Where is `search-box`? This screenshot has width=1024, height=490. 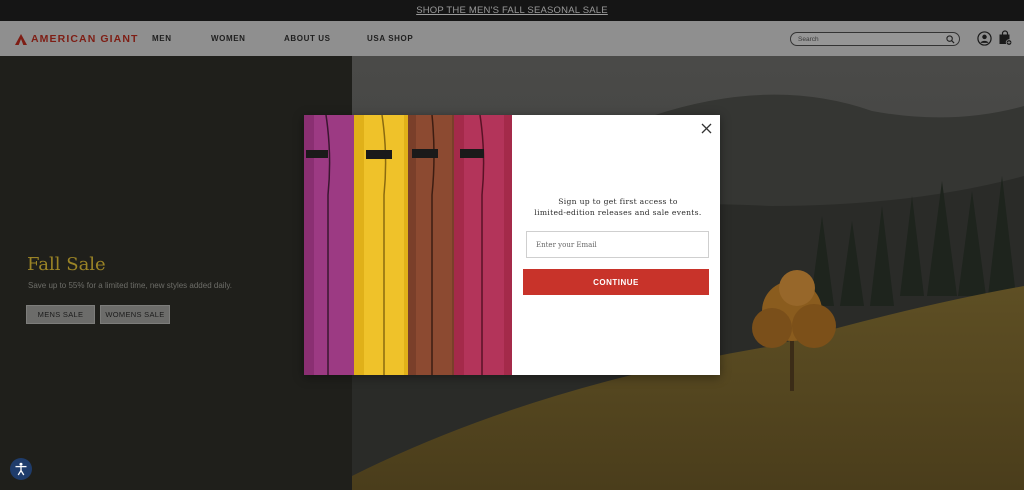
search-box is located at coordinates (875, 39).